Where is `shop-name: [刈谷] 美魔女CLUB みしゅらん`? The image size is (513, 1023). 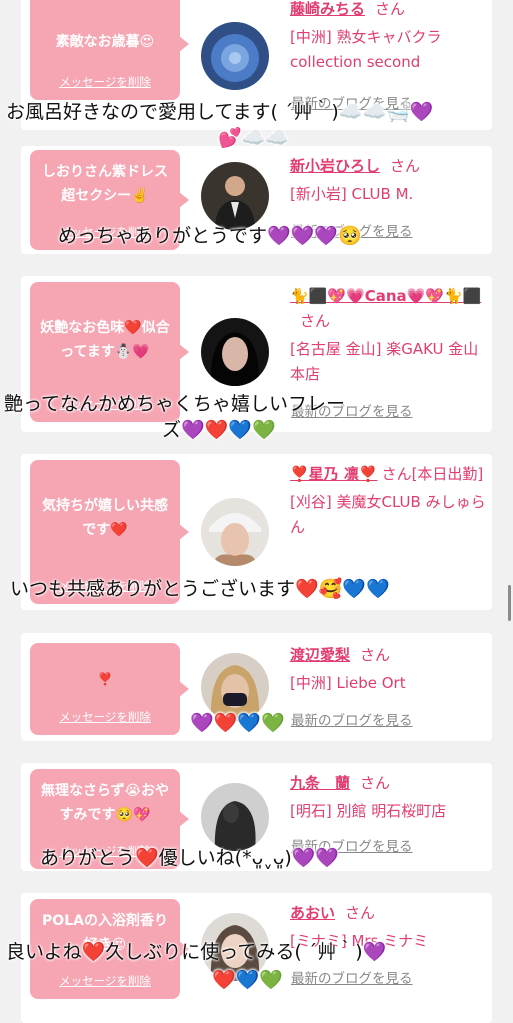 shop-name: [刈谷] 美魔女CLUB みしゅらん is located at coordinates (390, 515).